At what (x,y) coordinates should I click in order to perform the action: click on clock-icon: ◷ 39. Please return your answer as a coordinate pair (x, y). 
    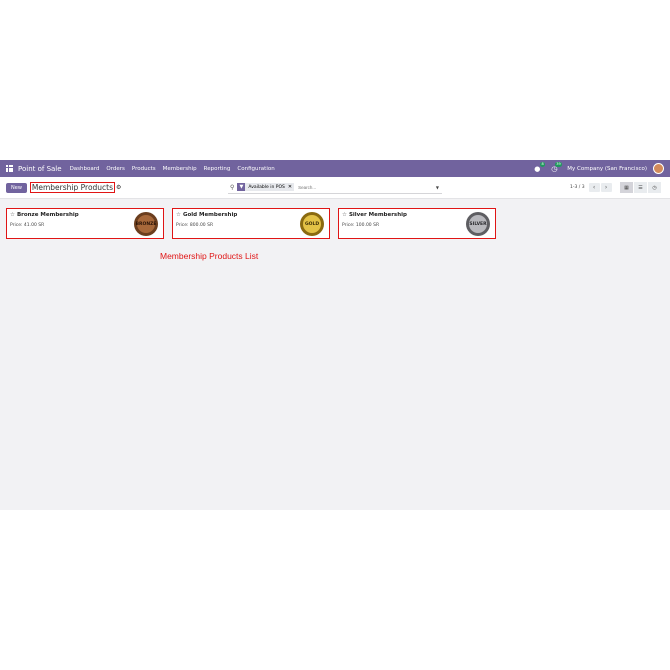
    Looking at the image, I should click on (556, 167).